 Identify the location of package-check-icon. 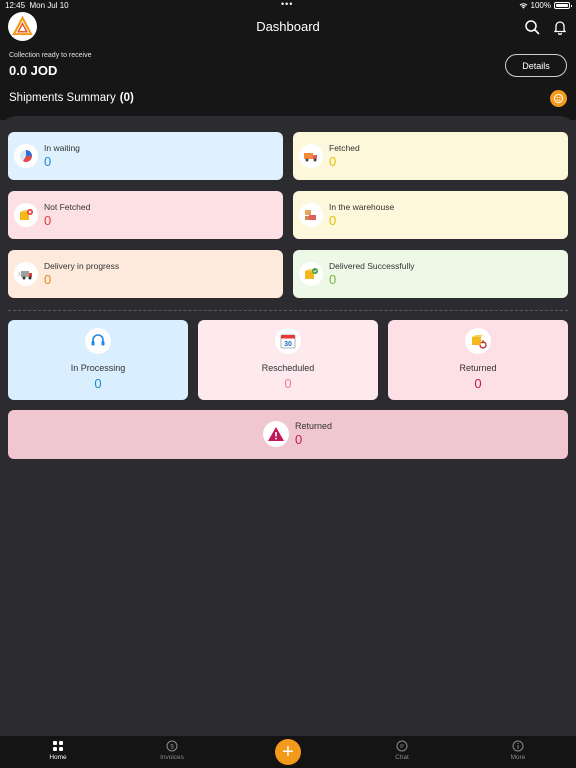
(311, 274).